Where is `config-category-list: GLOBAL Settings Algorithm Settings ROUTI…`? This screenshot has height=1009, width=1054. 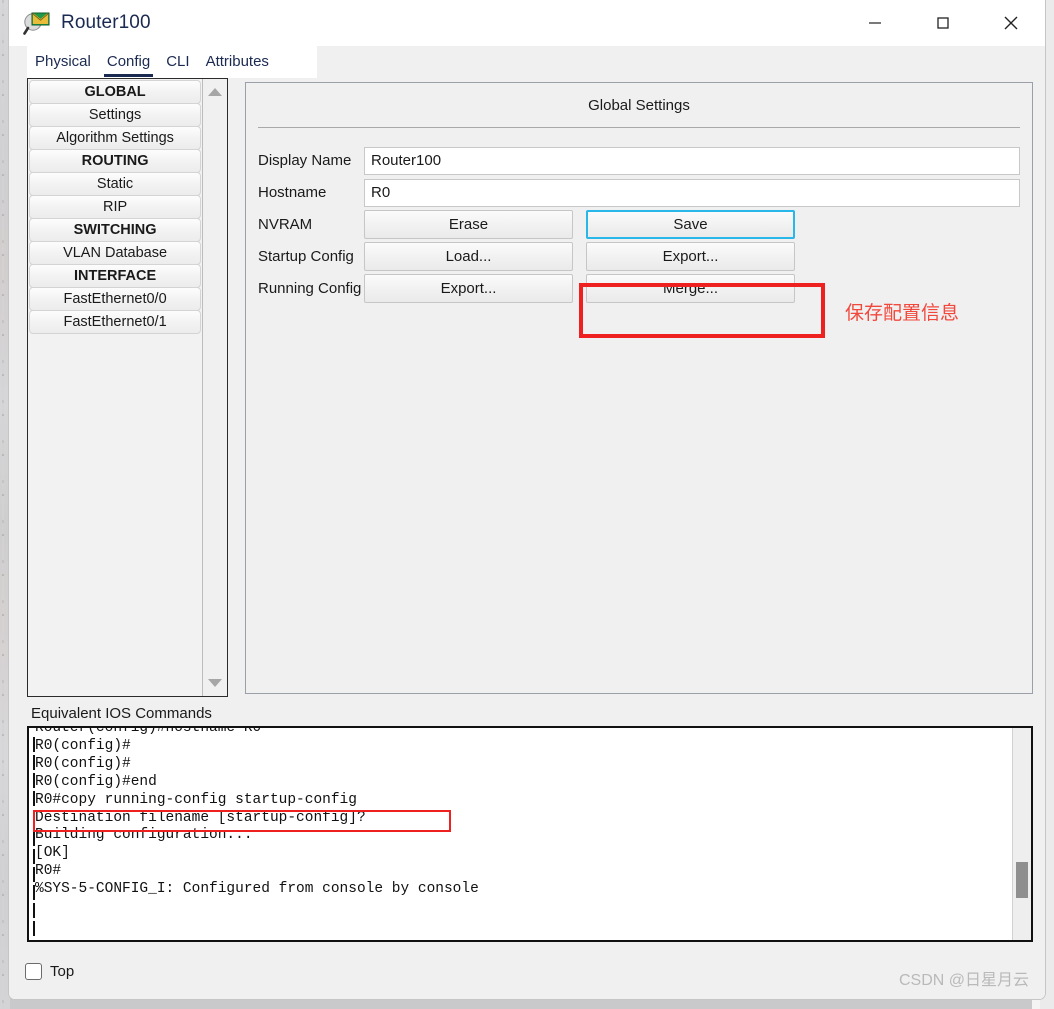 config-category-list: GLOBAL Settings Algorithm Settings ROUTI… is located at coordinates (115, 387).